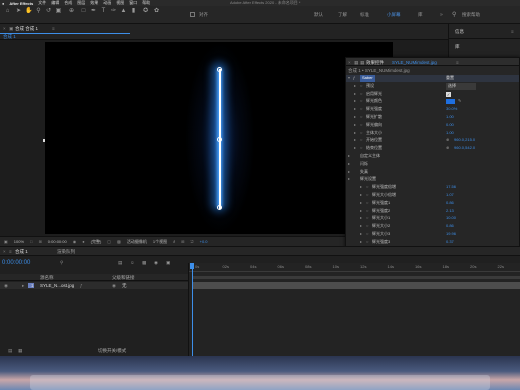  I want to click on effect-row-value: 30.0%, so click(451, 109).